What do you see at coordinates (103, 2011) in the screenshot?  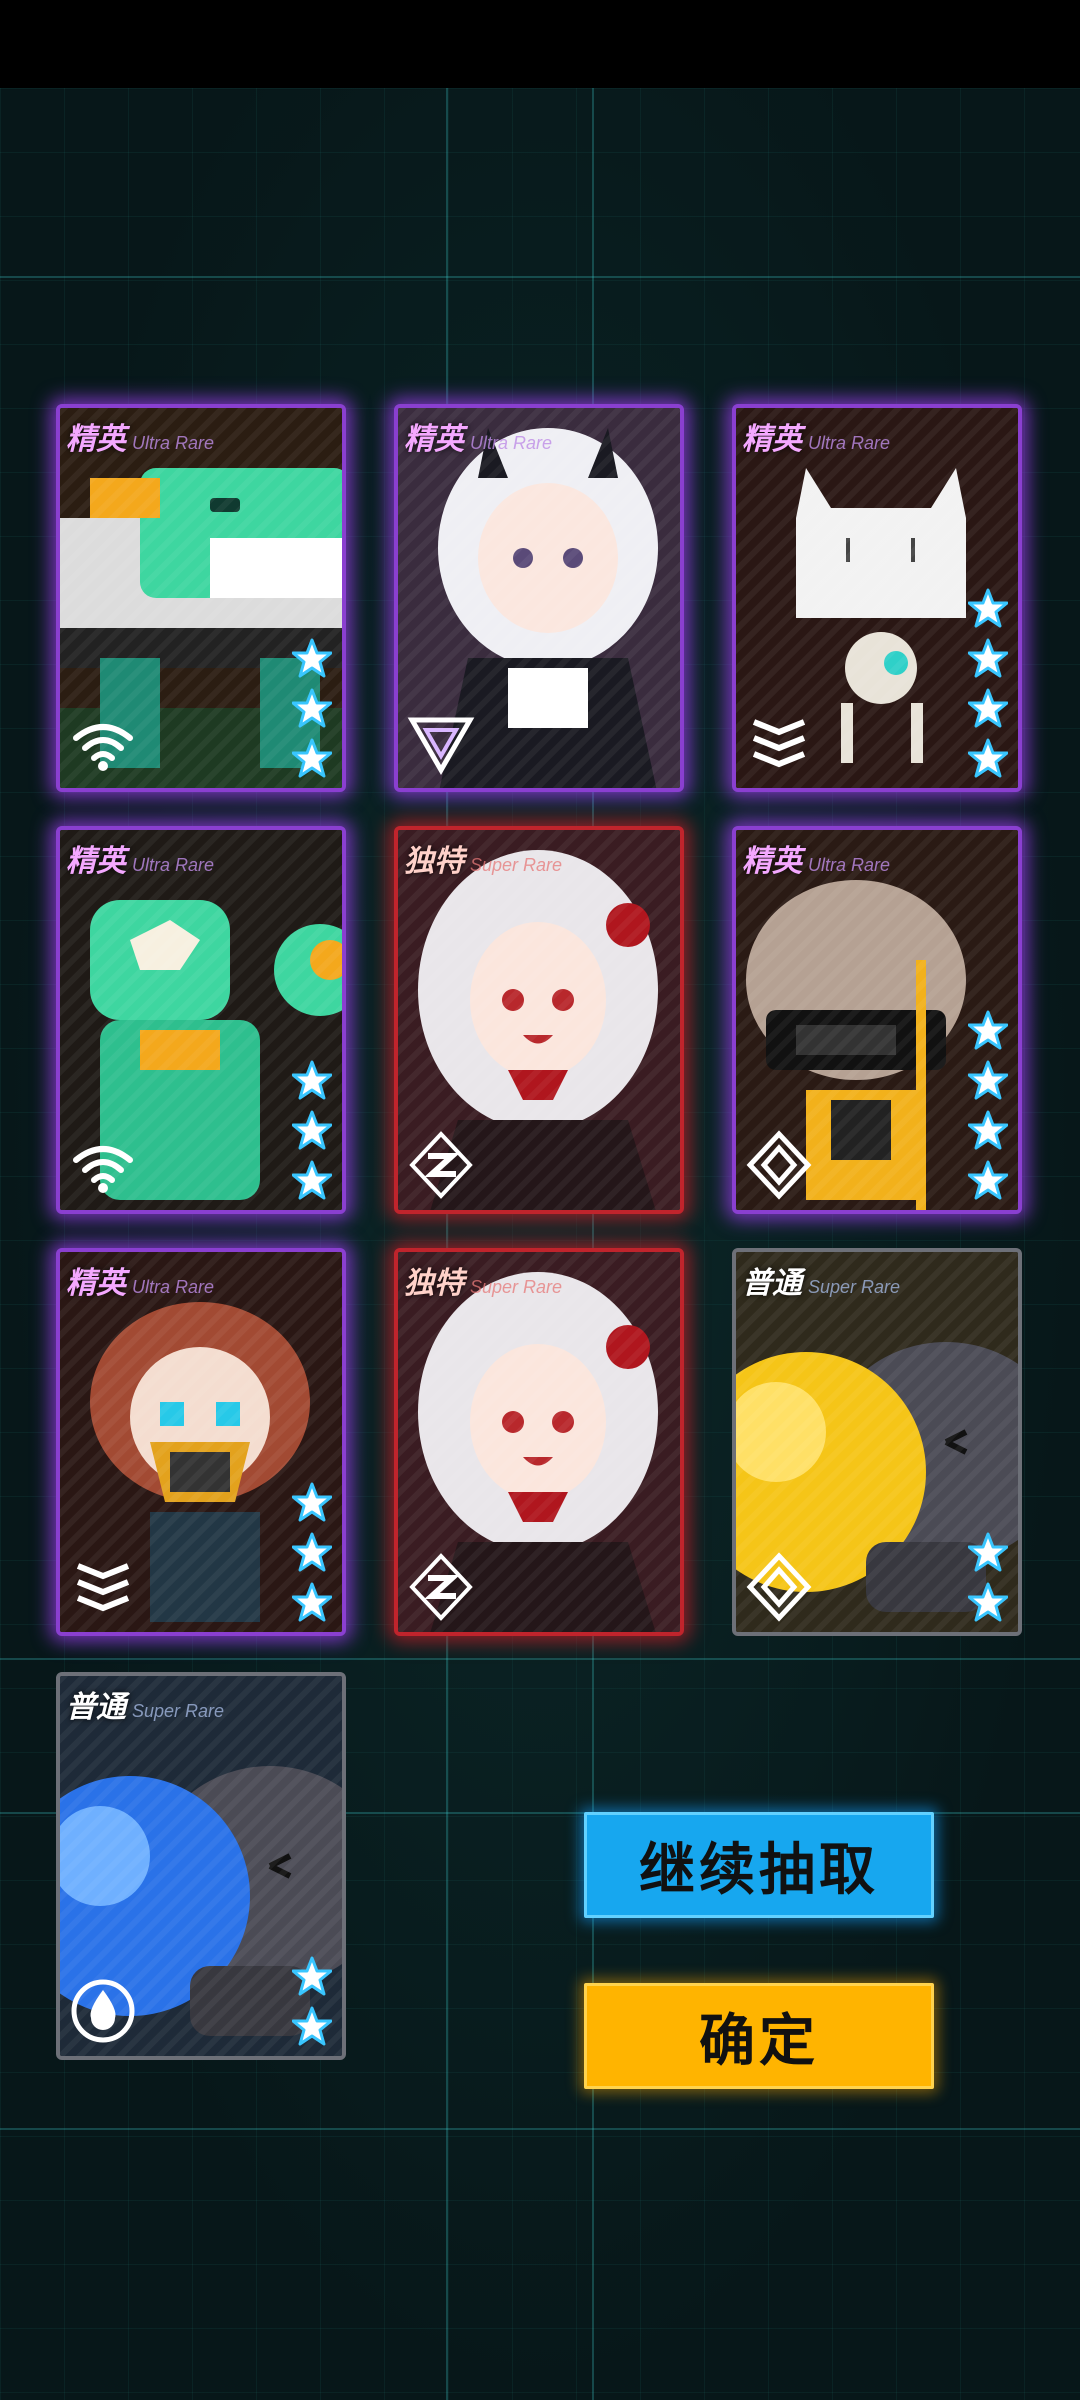 I see `drop-icon` at bounding box center [103, 2011].